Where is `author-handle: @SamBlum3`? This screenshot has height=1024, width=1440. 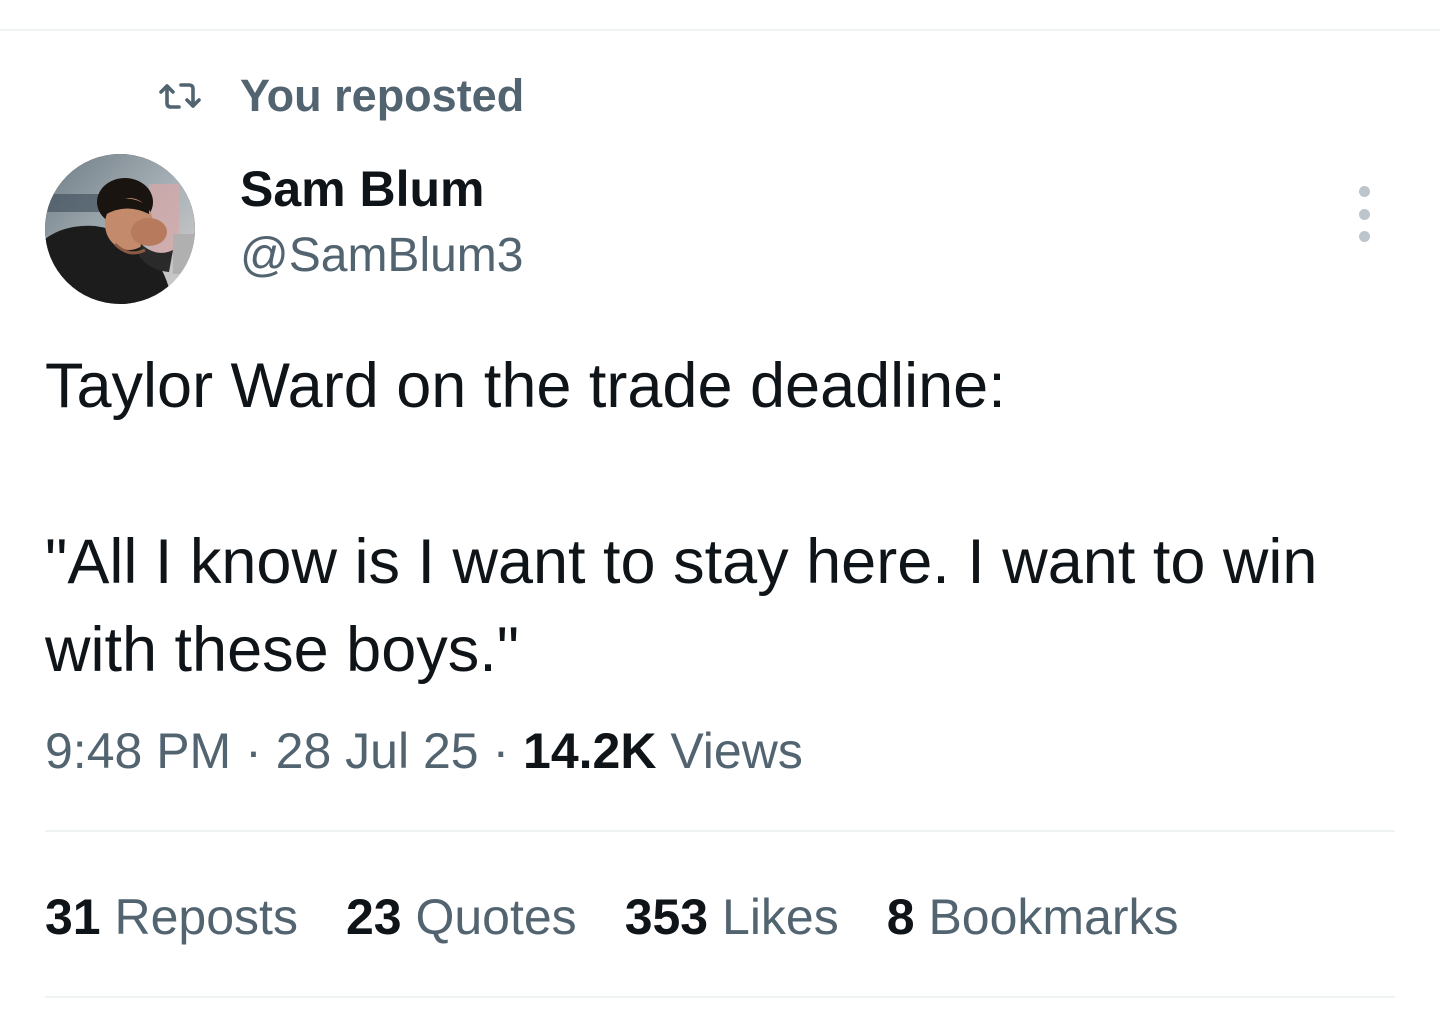
author-handle: @SamBlum3 is located at coordinates (381, 255).